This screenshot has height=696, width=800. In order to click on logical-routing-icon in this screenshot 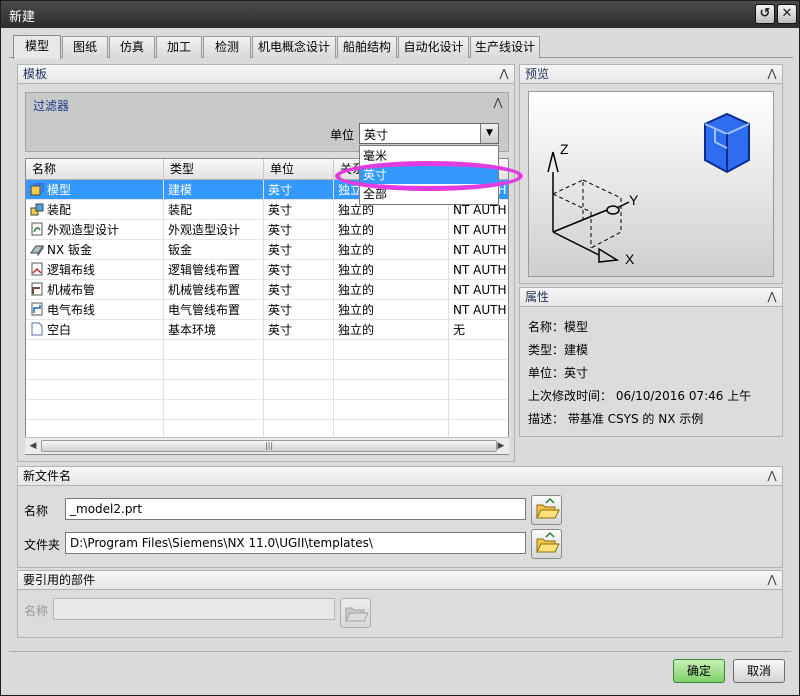, I will do `click(37, 269)`.